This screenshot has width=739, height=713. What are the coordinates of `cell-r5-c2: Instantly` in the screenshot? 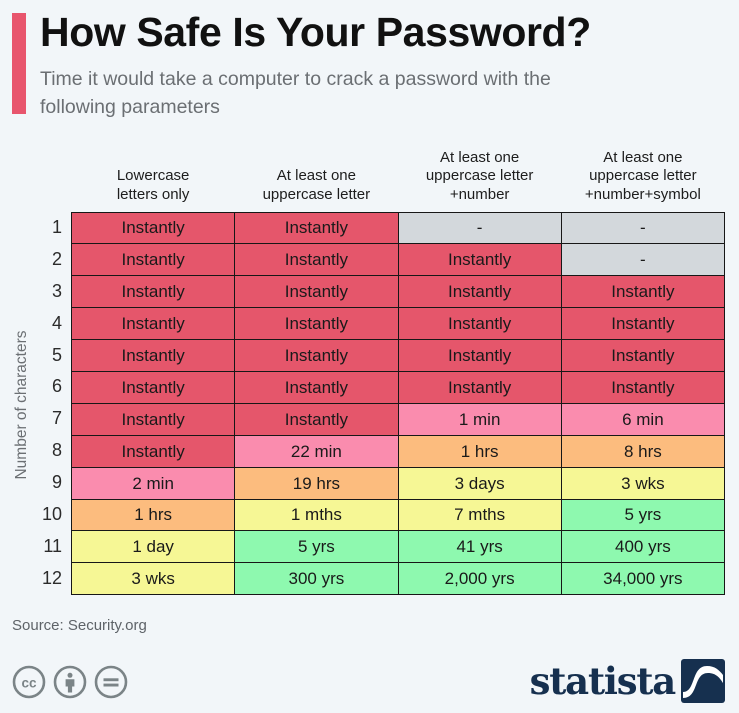 It's located at (316, 355).